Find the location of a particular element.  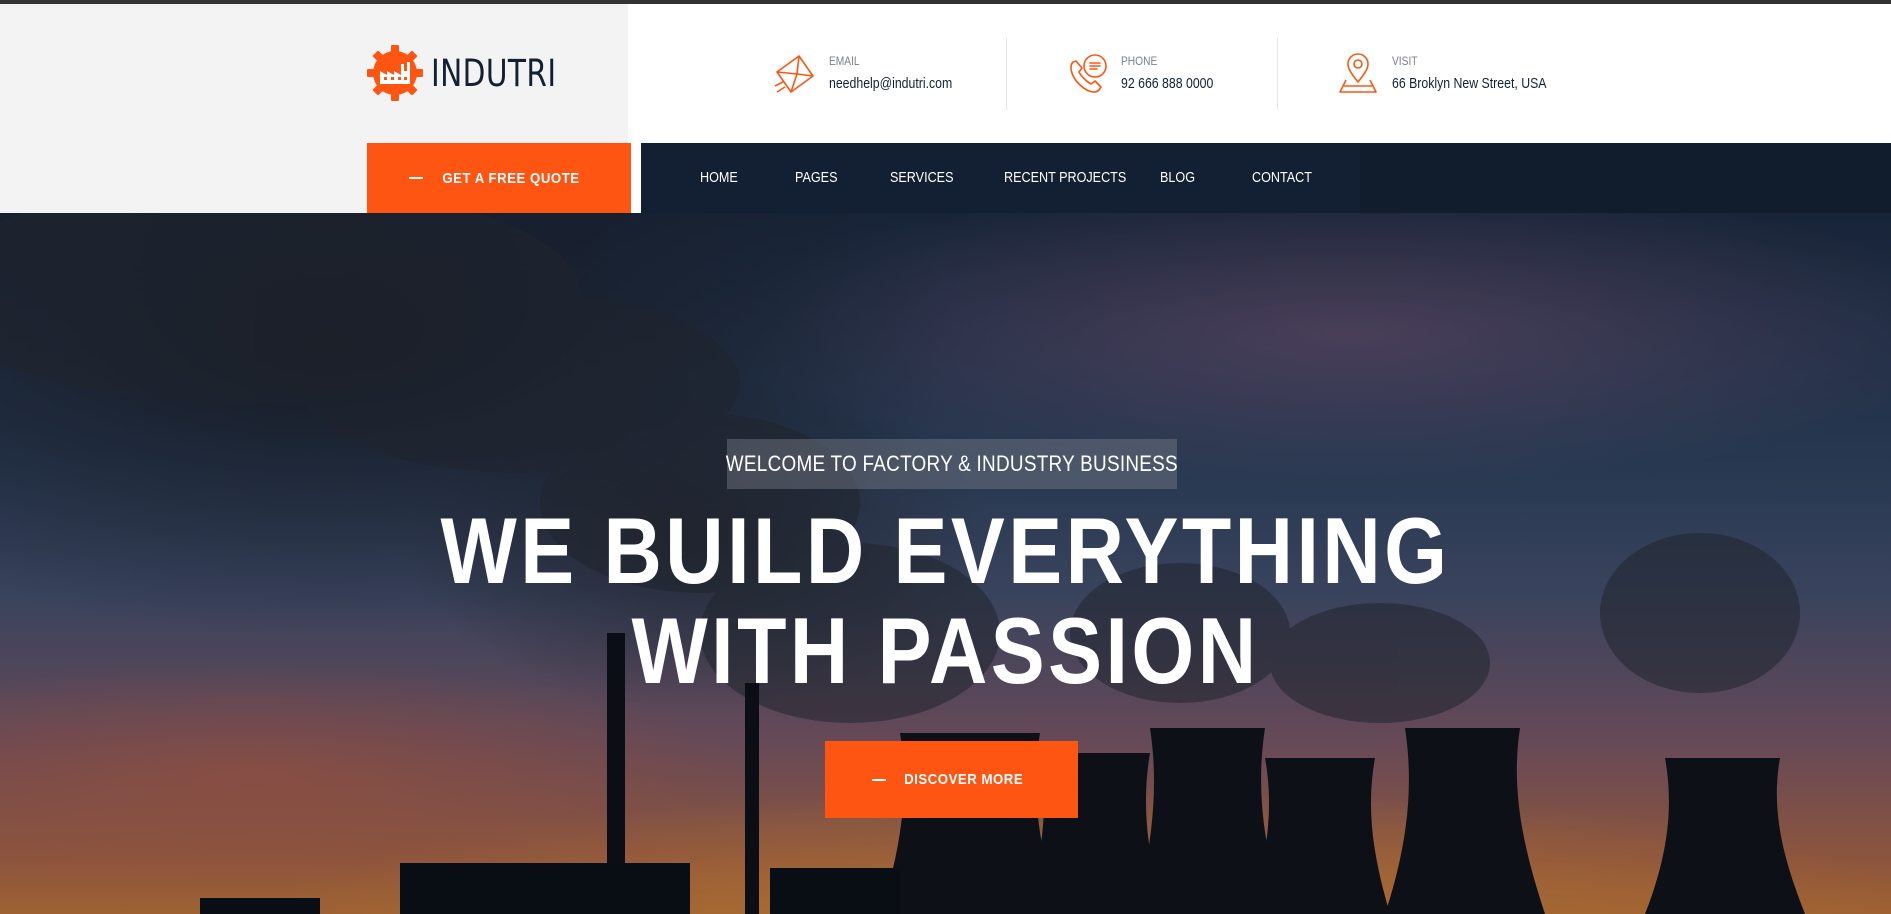

get-free-quote-button: GET A FREE QUOTE is located at coordinates (499, 178).